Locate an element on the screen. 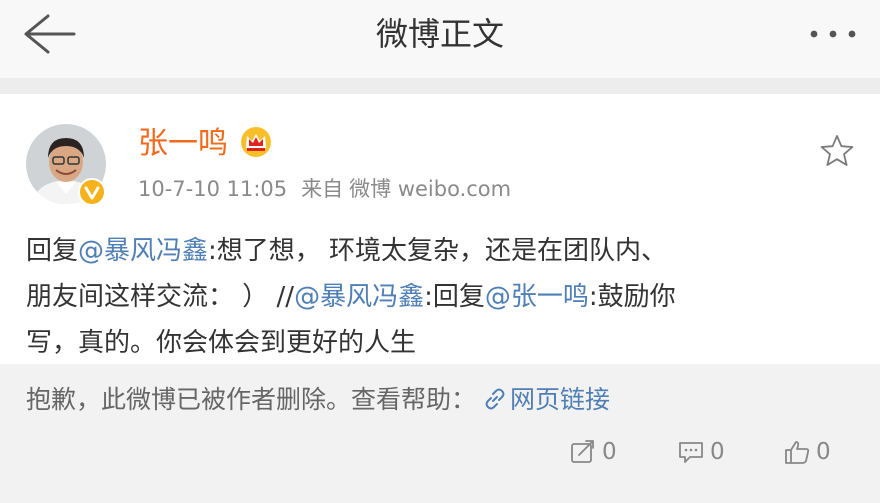  favorite-button is located at coordinates (837, 151).